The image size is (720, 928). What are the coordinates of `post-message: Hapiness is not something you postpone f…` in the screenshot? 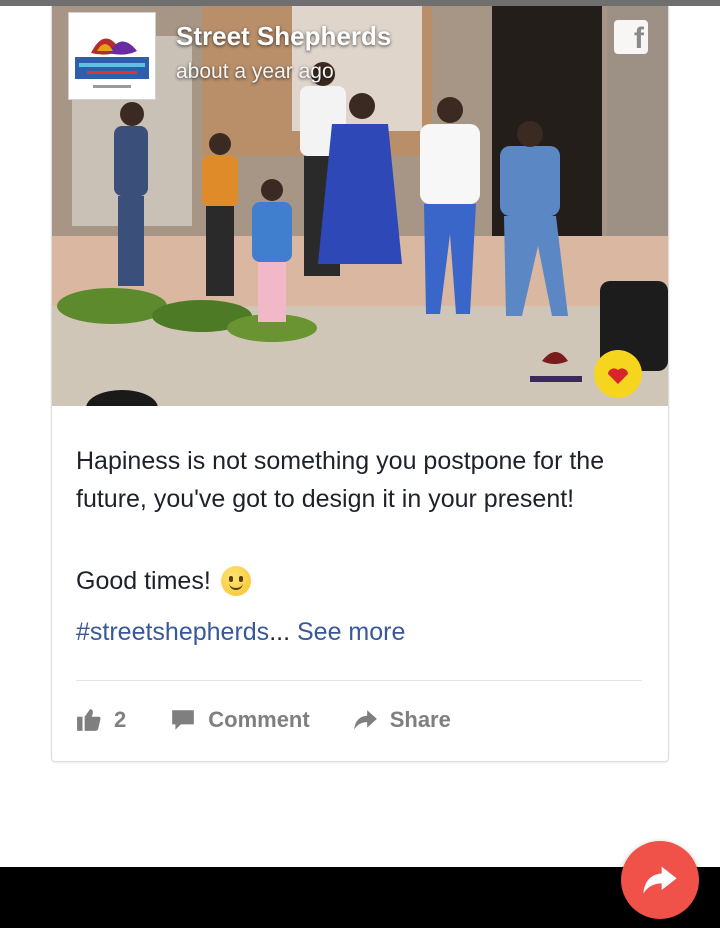 It's located at (340, 480).